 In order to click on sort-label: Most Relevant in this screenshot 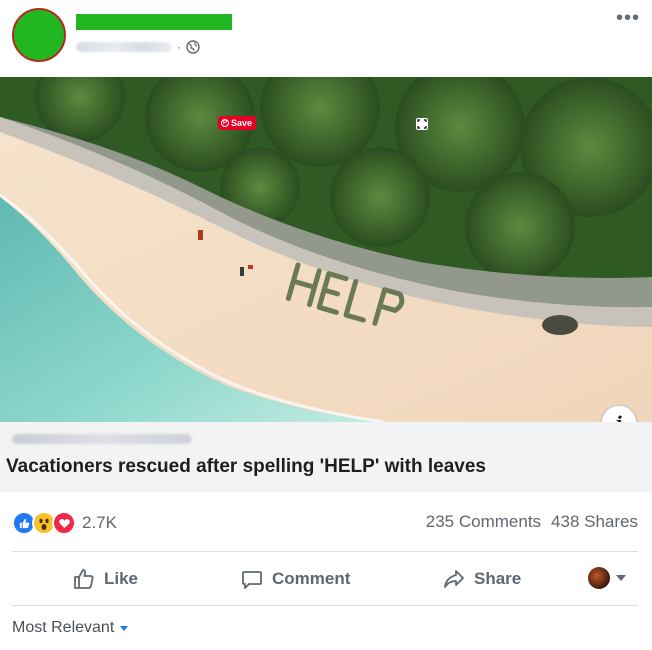, I will do `click(63, 627)`.